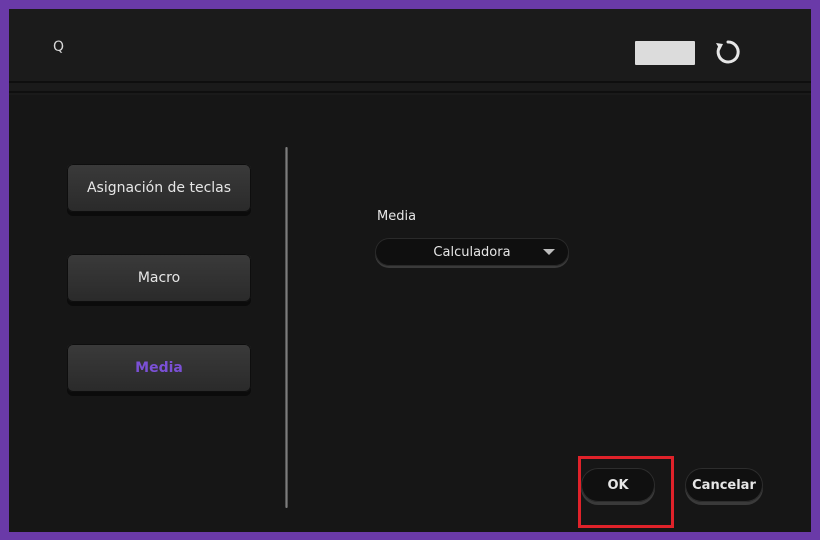 The image size is (820, 540). Describe the element at coordinates (286, 327) in the screenshot. I see `vertical-divider` at that location.